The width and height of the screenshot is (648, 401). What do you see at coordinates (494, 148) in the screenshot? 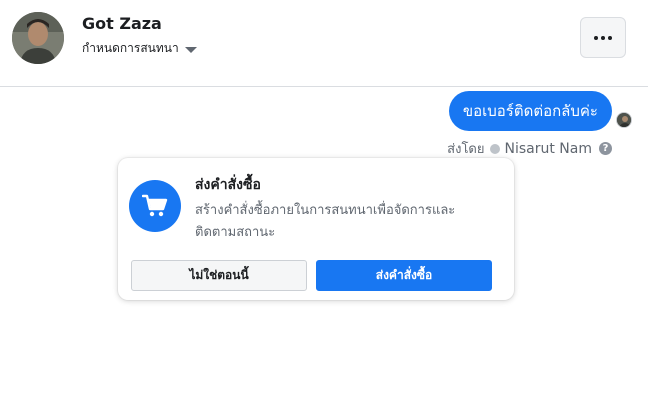
I see `page-badge-icon` at bounding box center [494, 148].